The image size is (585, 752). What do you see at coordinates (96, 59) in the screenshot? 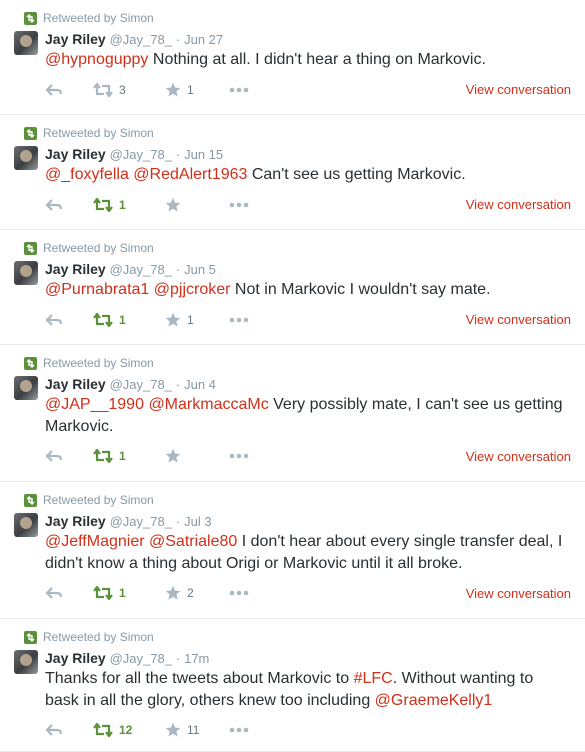
I see `mention-link: @hypnoguppy` at bounding box center [96, 59].